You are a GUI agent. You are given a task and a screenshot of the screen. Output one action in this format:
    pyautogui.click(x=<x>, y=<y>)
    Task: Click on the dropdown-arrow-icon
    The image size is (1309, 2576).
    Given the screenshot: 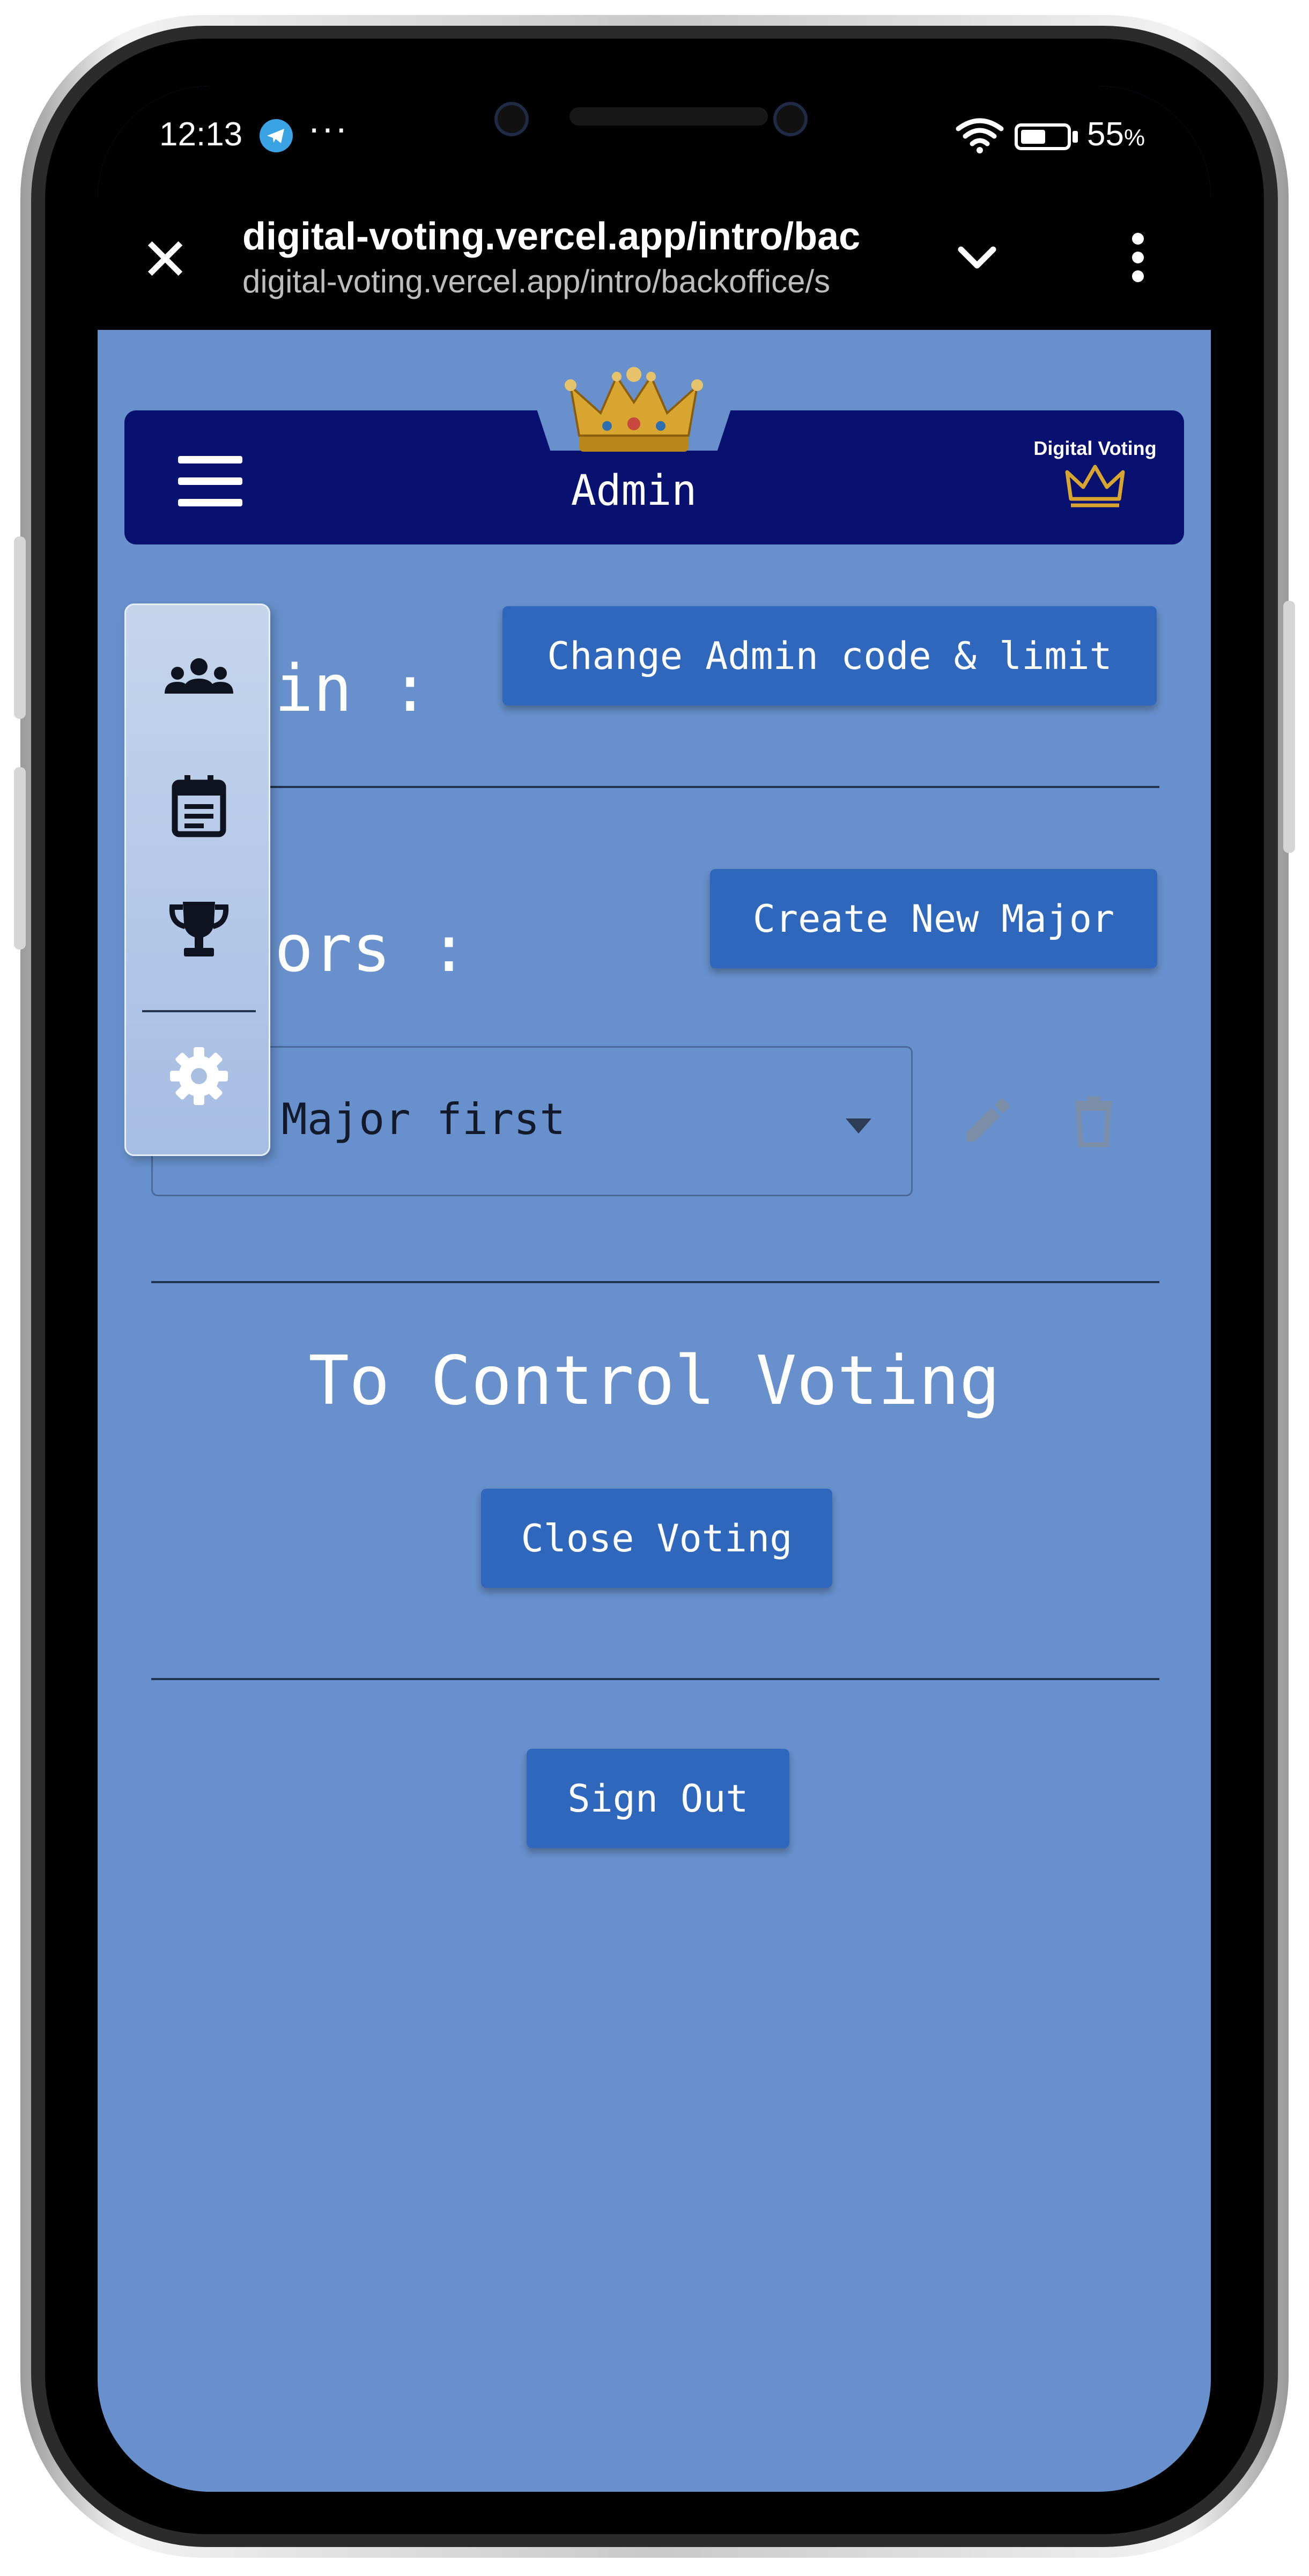 What is the action you would take?
    pyautogui.click(x=858, y=1126)
    